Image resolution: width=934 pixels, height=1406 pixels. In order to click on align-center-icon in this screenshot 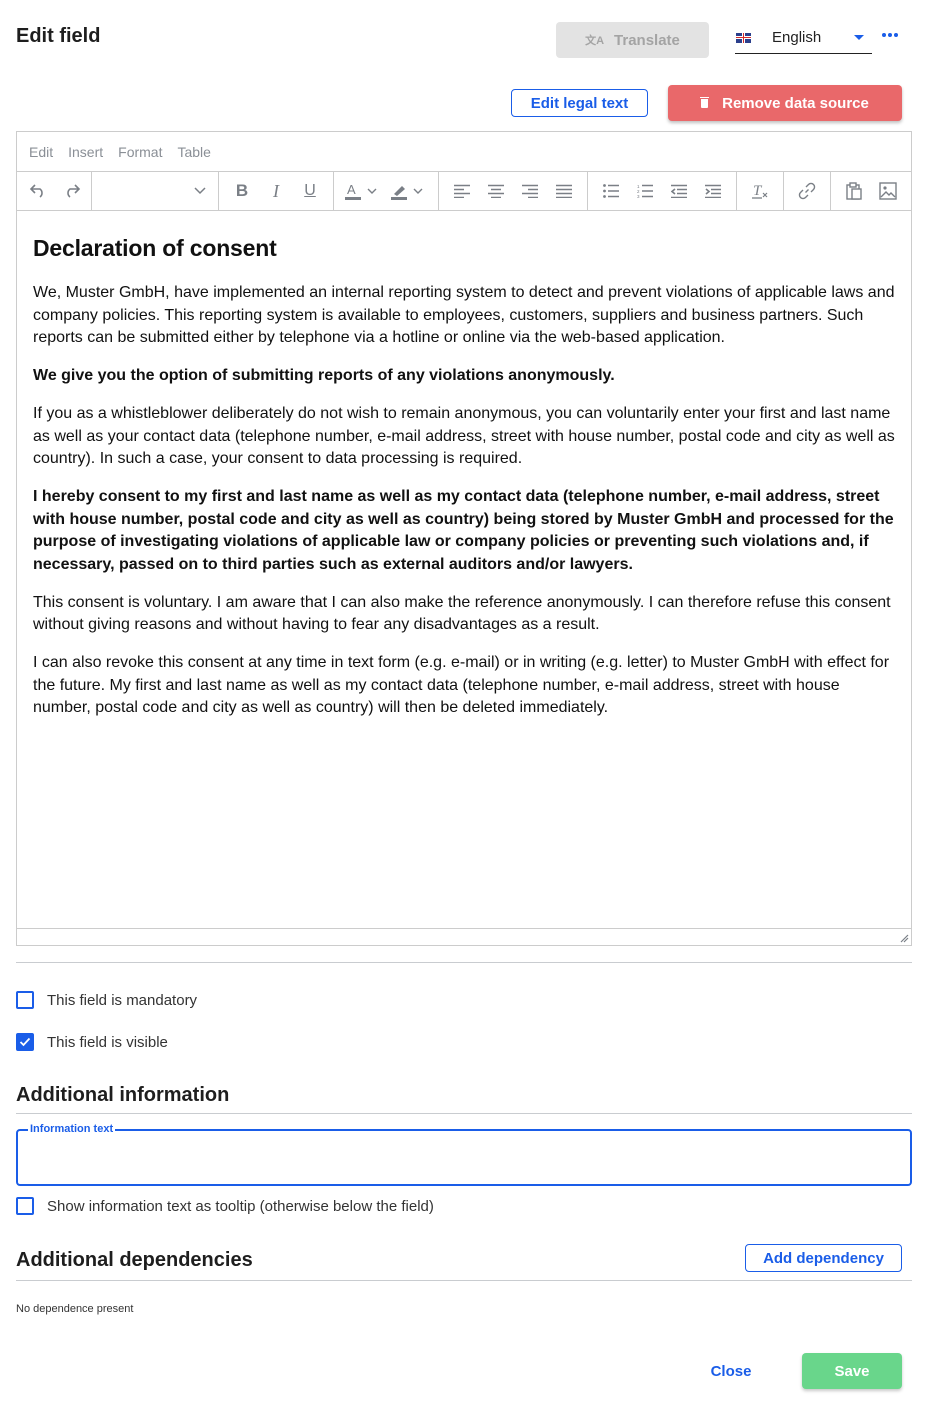, I will do `click(496, 191)`.